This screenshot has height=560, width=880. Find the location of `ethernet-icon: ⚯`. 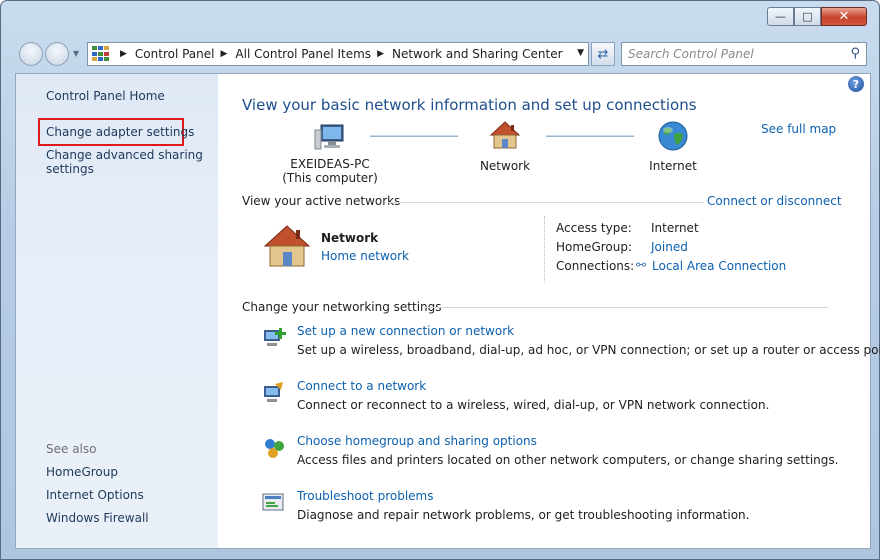

ethernet-icon: ⚯ is located at coordinates (641, 265).